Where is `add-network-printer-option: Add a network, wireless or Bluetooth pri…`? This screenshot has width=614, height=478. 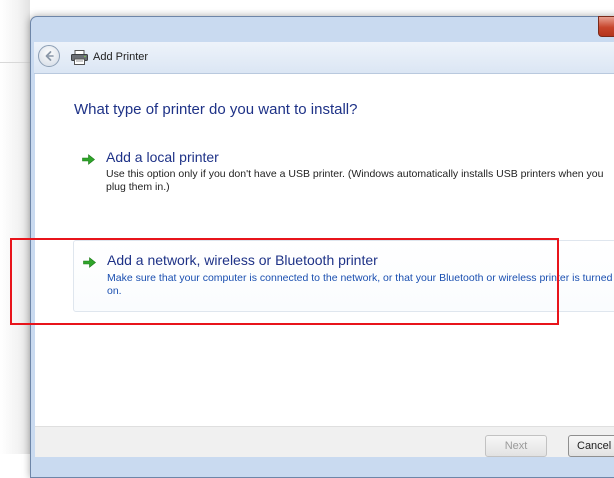 add-network-printer-option: Add a network, wireless or Bluetooth pri… is located at coordinates (343, 276).